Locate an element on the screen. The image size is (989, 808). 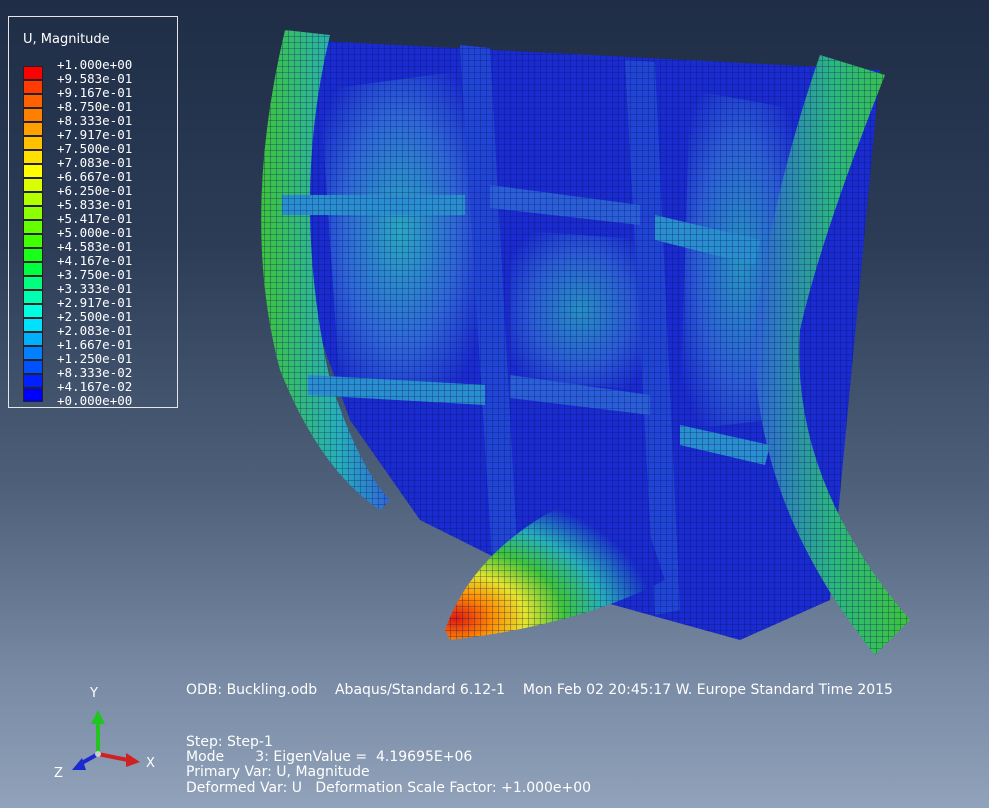
legend-value: +0.000e+00 is located at coordinates (95, 400).